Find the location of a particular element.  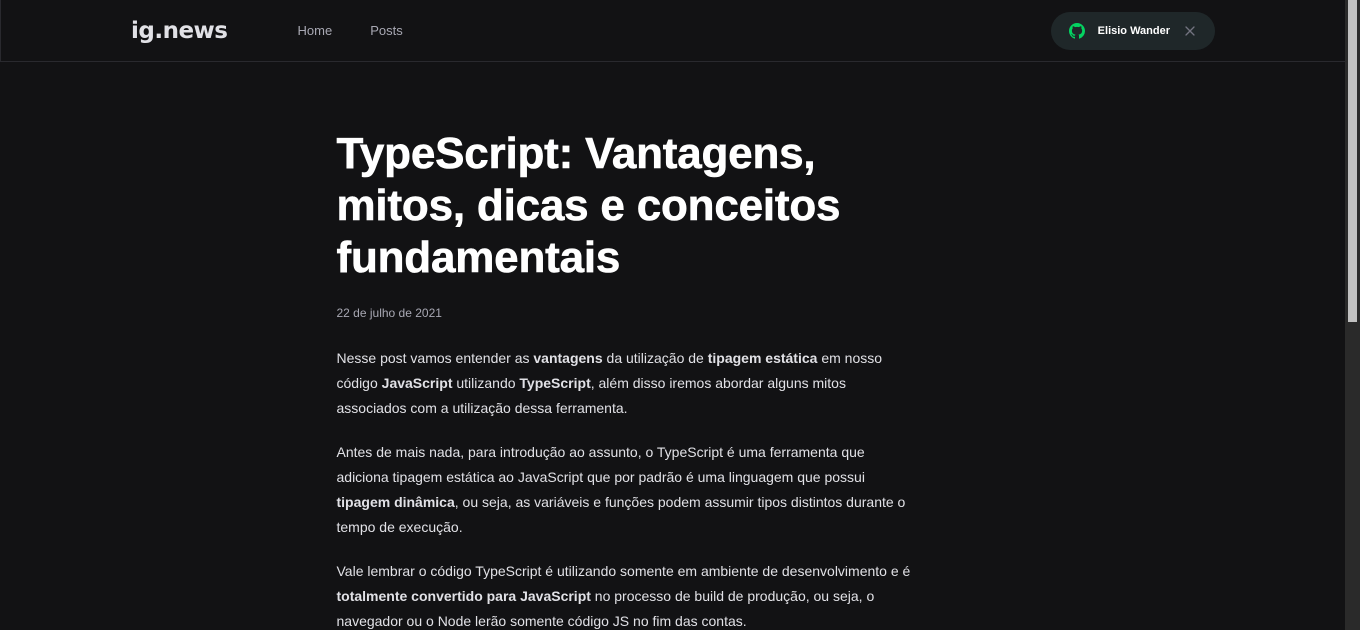

nav-home: Home is located at coordinates (315, 30).